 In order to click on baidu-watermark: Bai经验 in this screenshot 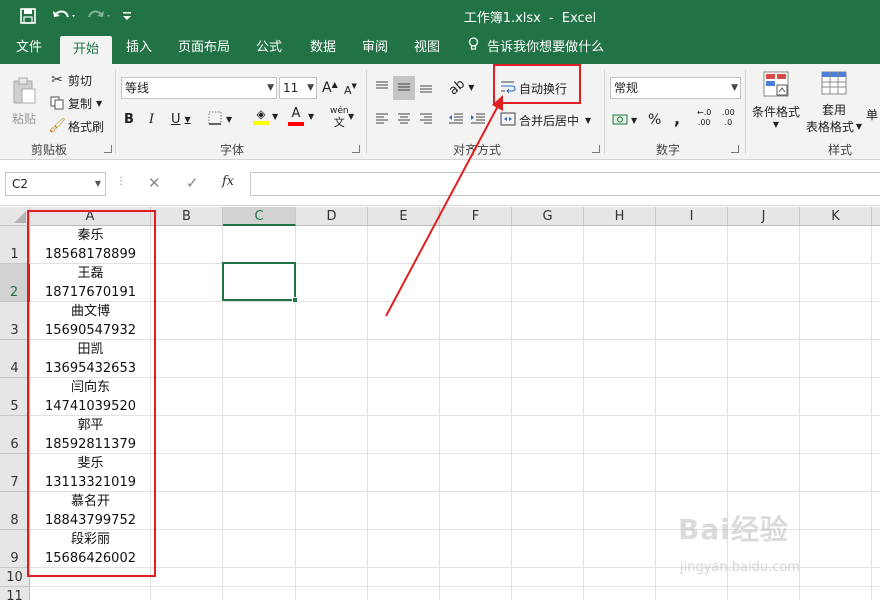, I will do `click(733, 529)`.